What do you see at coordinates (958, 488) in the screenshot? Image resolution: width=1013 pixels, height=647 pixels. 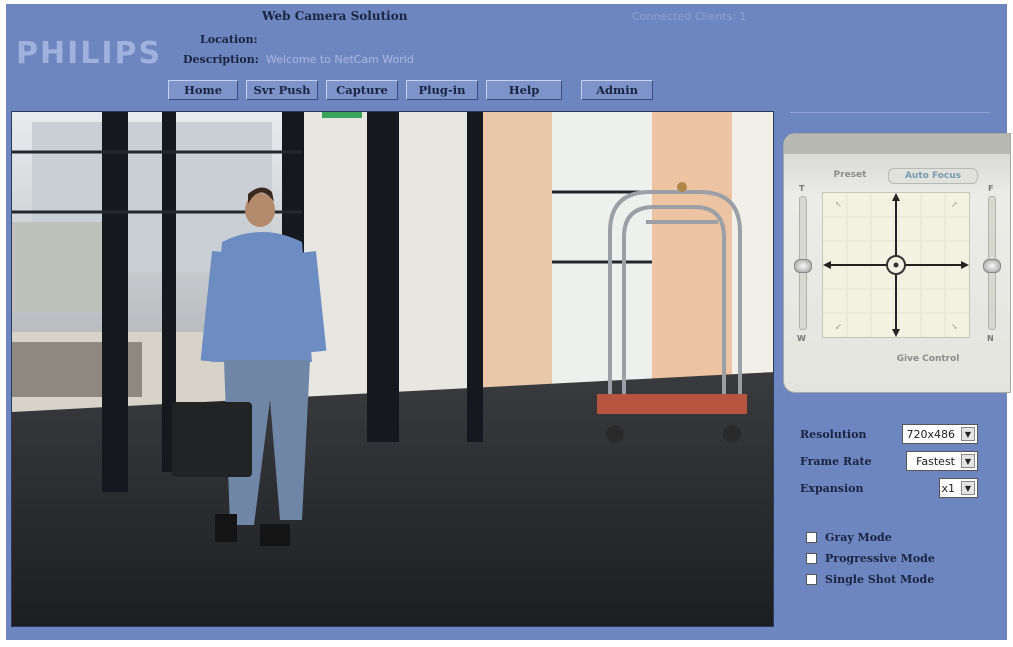 I see `expansion-select: x1 ▼` at bounding box center [958, 488].